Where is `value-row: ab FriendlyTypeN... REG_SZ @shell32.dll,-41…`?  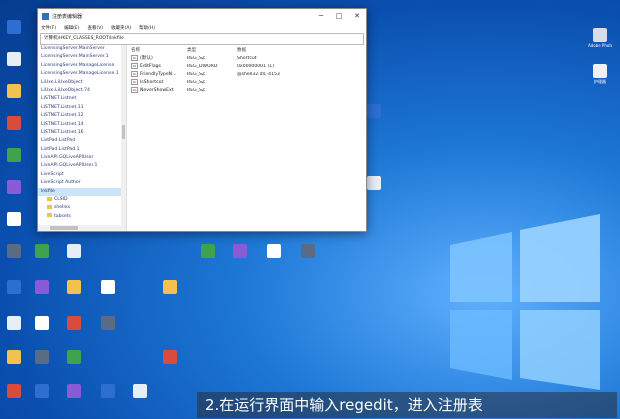
value-row: ab FriendlyTypeN... REG_SZ @shell32.dll,-41… is located at coordinates (246, 74).